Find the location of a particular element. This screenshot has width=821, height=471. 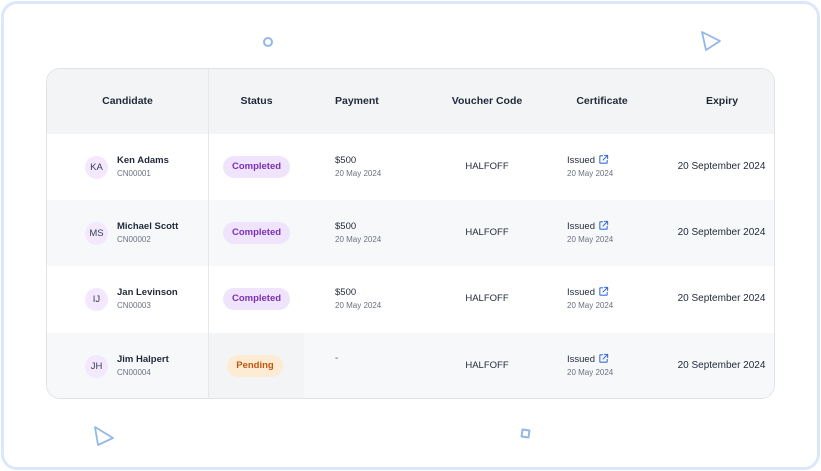

header-candidate: Candidate is located at coordinates (127, 101).